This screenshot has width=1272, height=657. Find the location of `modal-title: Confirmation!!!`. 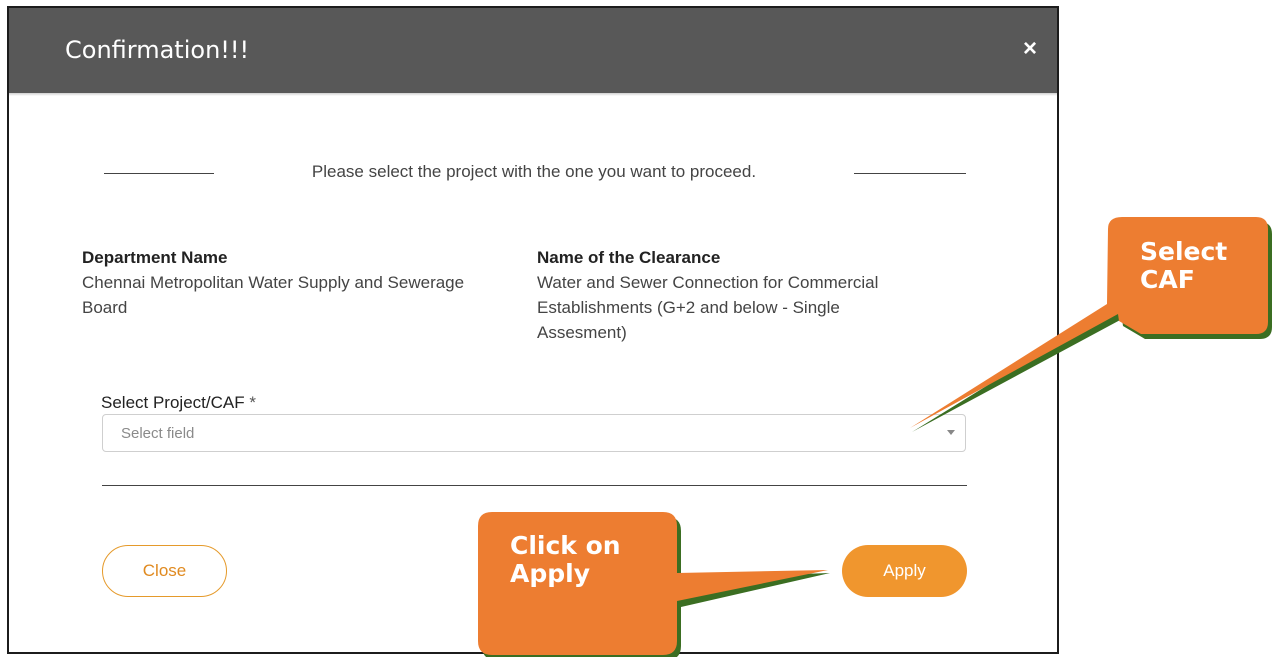

modal-title: Confirmation!!! is located at coordinates (157, 50).